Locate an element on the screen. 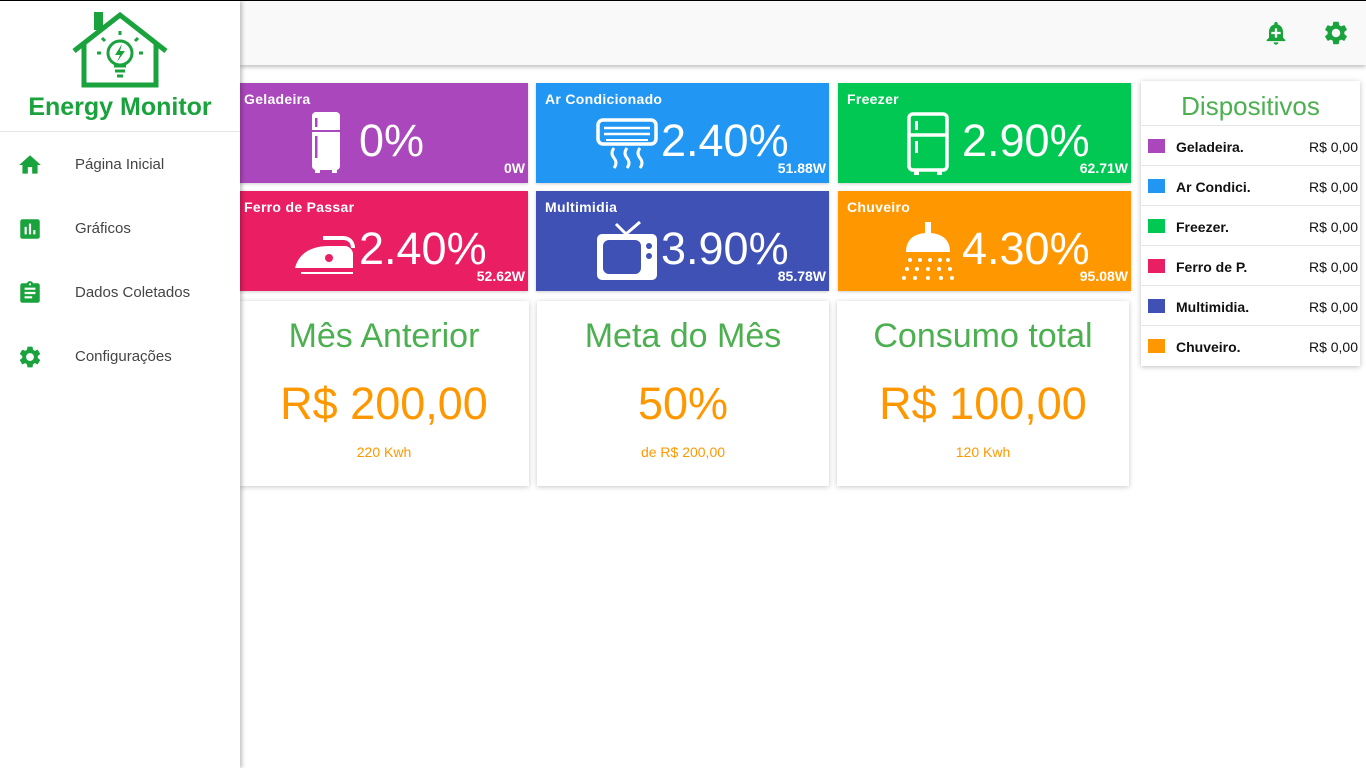 The image size is (1366, 768). device-watts: 51.88W is located at coordinates (801, 168).